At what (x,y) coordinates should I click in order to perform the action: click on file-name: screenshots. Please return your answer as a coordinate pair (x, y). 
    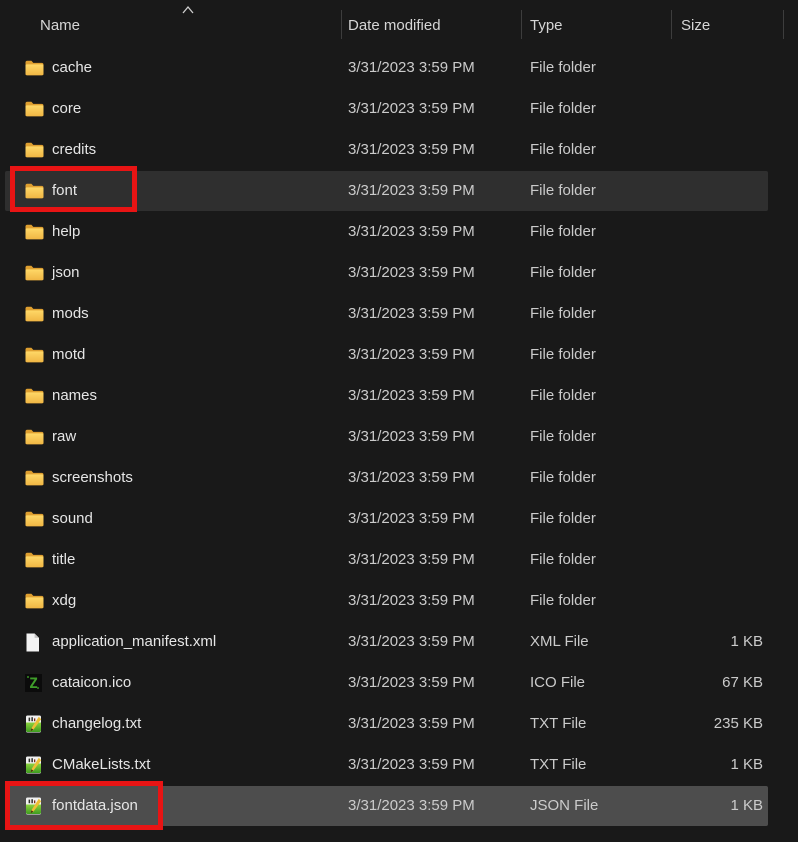
    Looking at the image, I should click on (92, 478).